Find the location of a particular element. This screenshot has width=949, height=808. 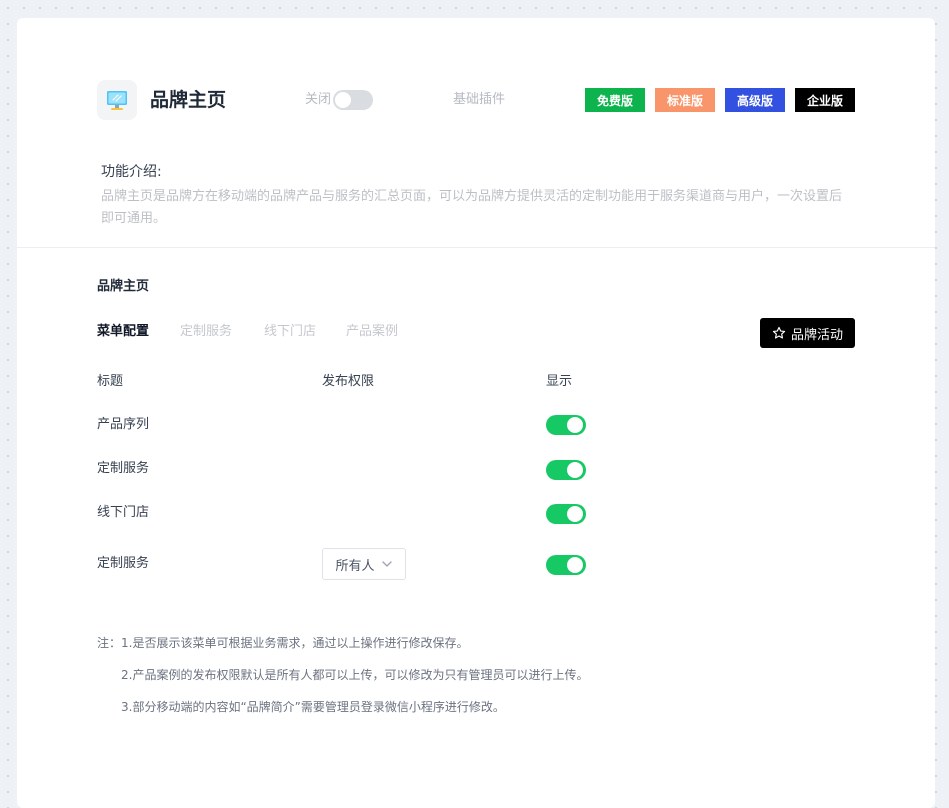

row-title: 产品序列 is located at coordinates (123, 424).